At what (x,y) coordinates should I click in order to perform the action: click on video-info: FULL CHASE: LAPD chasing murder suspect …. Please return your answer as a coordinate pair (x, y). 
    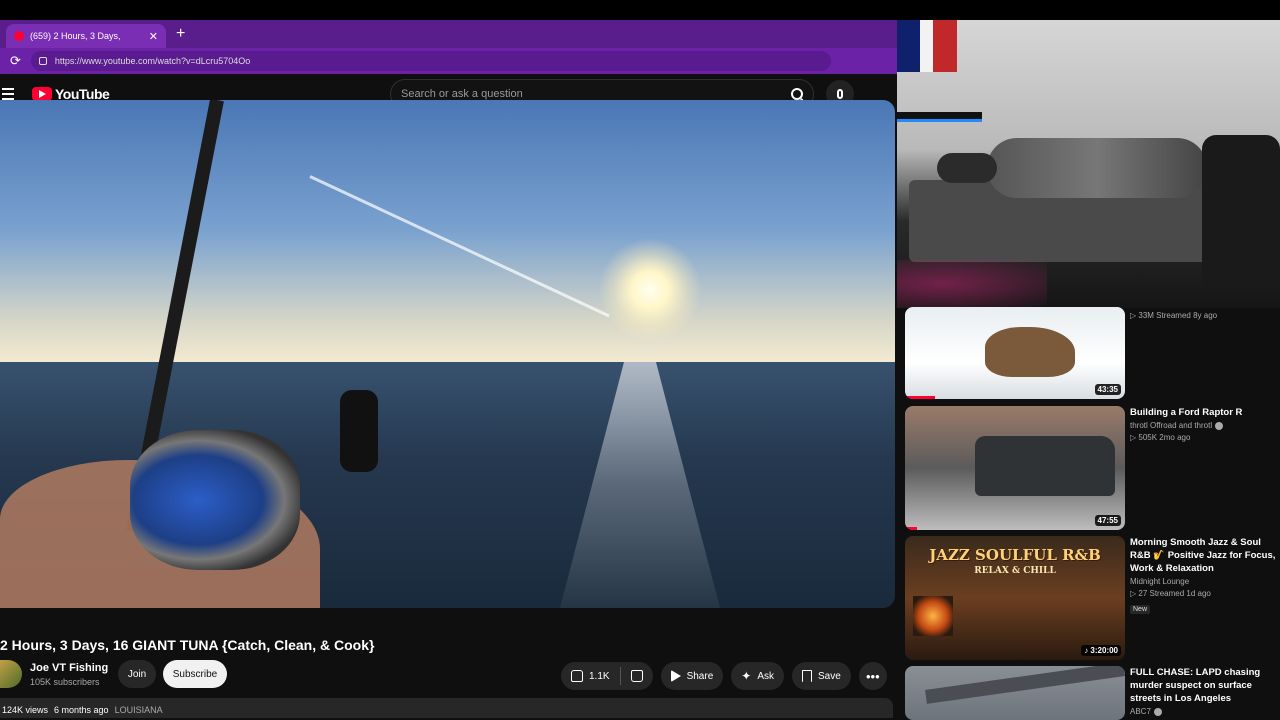
    Looking at the image, I should click on (1205, 691).